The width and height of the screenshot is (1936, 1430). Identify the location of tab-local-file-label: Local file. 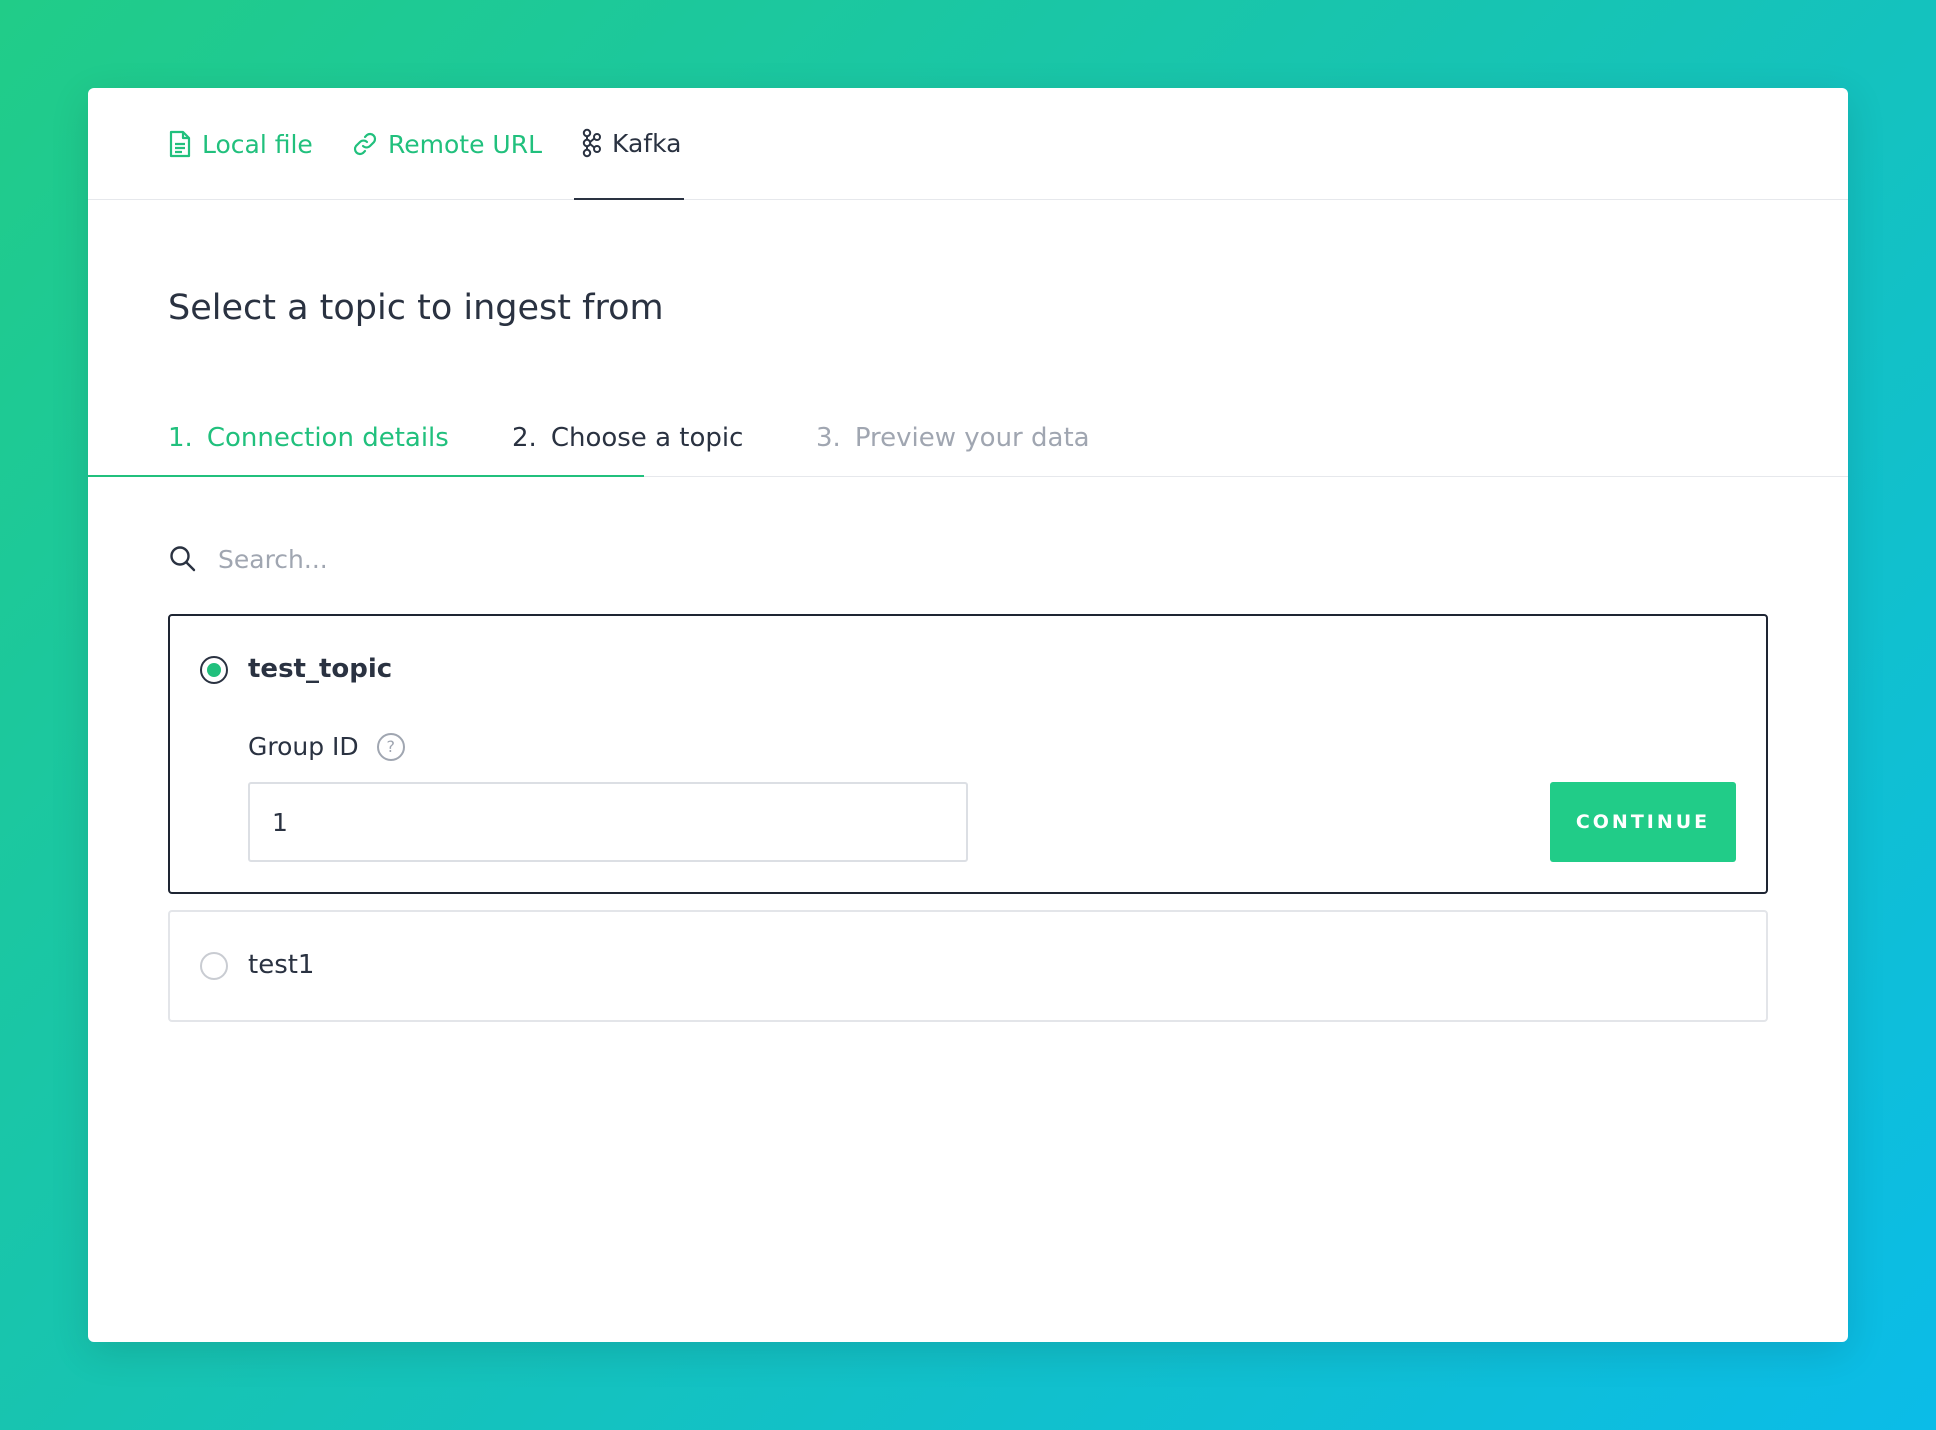
(257, 144).